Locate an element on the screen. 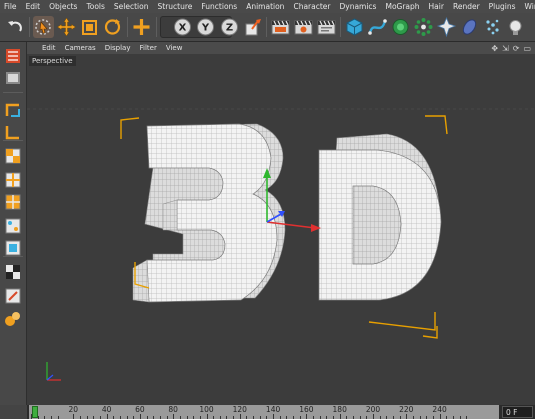 This screenshot has width=535, height=419. menu-character: Character is located at coordinates (312, 6).